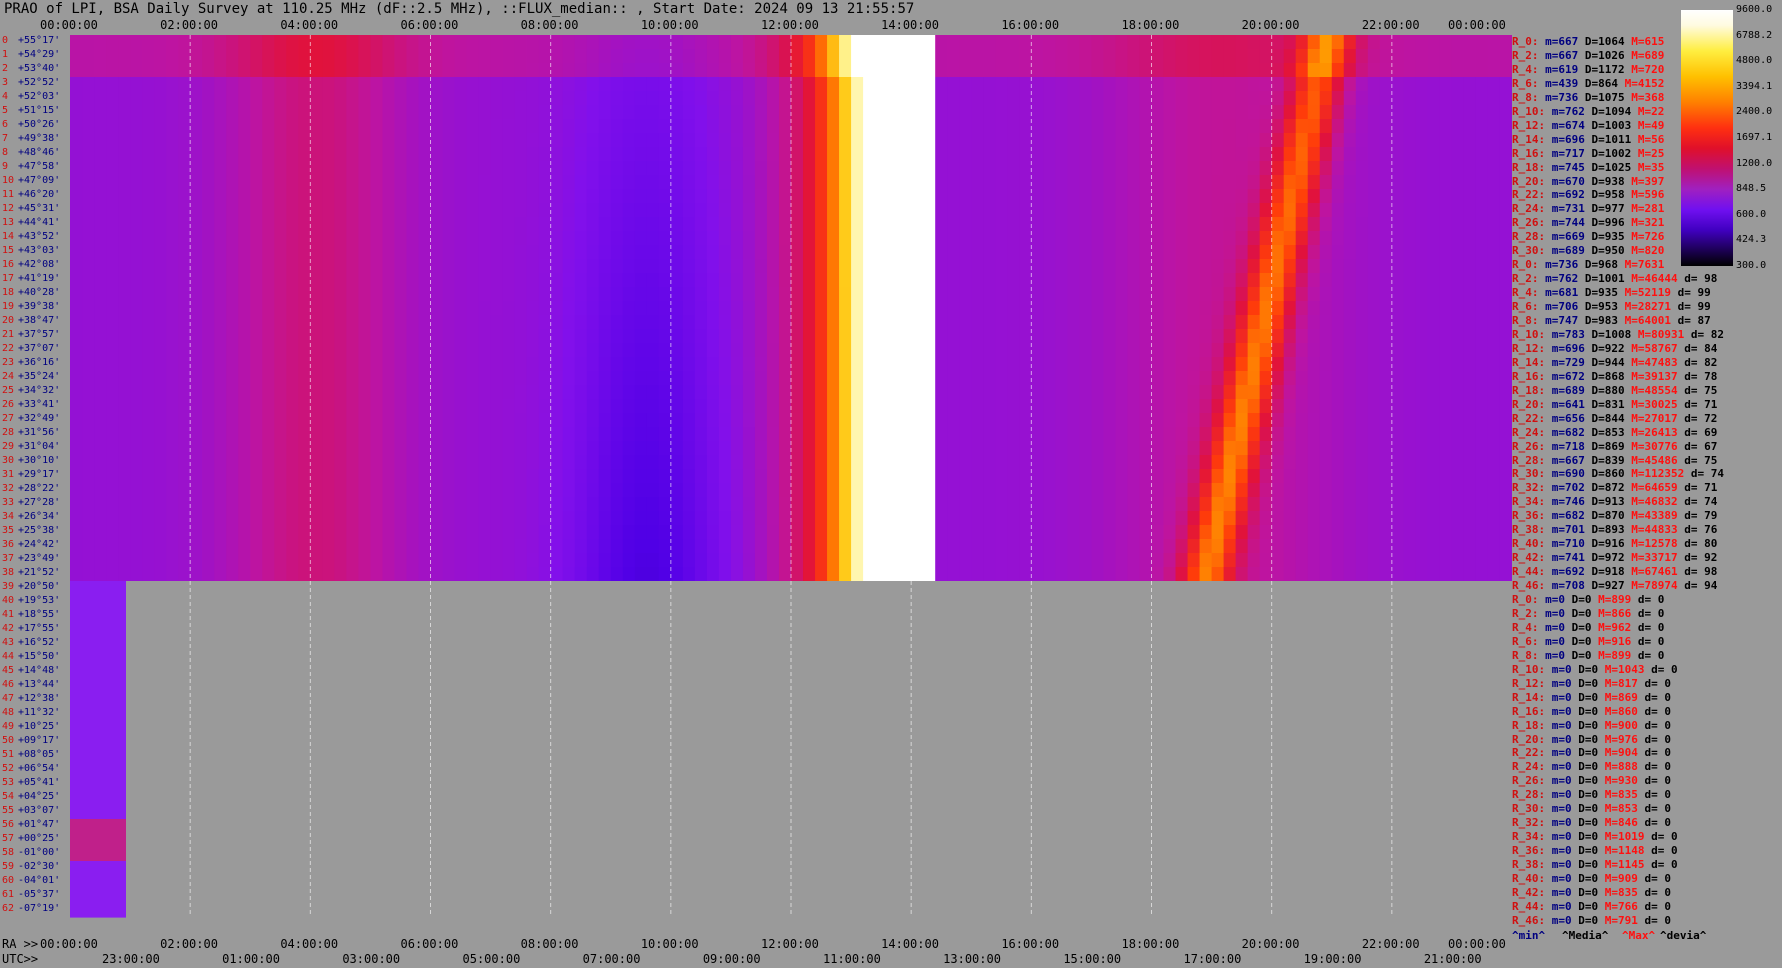 The height and width of the screenshot is (968, 1782). What do you see at coordinates (1529, 390) in the screenshot?
I see `stat-field: R_18:` at bounding box center [1529, 390].